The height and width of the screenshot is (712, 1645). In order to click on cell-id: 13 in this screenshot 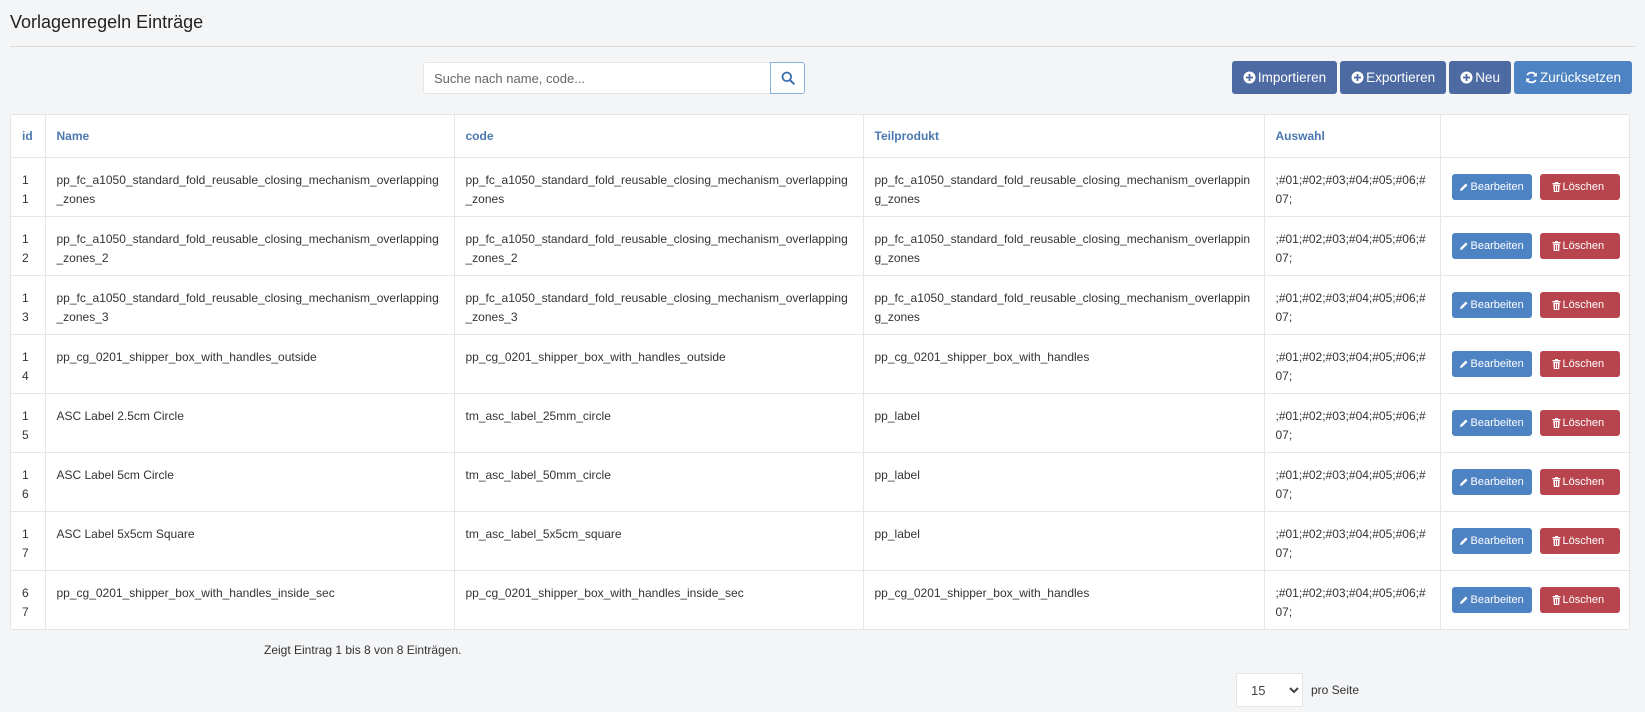, I will do `click(28, 305)`.